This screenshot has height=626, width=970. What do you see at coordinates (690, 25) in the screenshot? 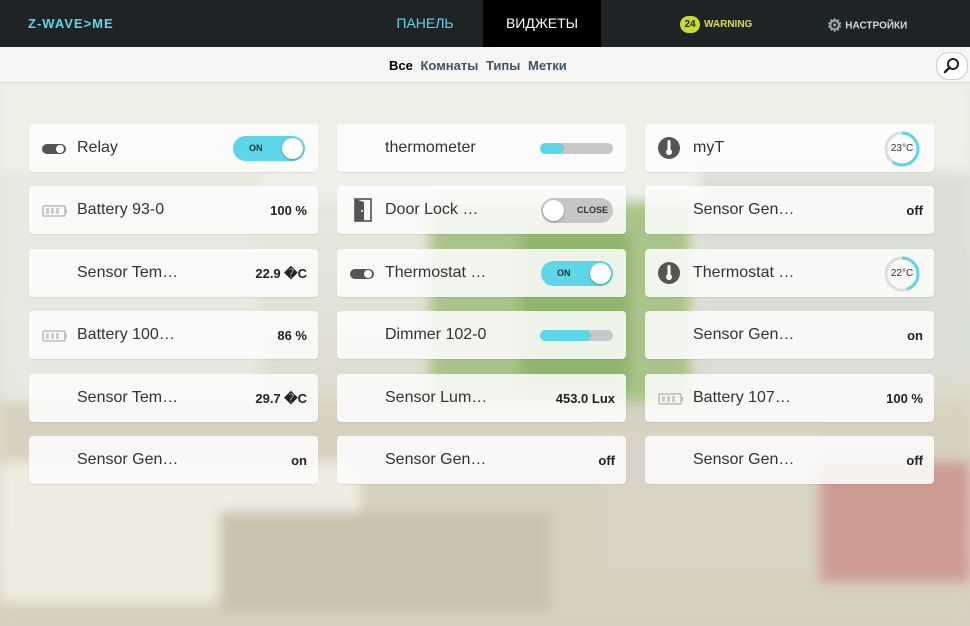
I see `warning-count-badge: 24` at bounding box center [690, 25].